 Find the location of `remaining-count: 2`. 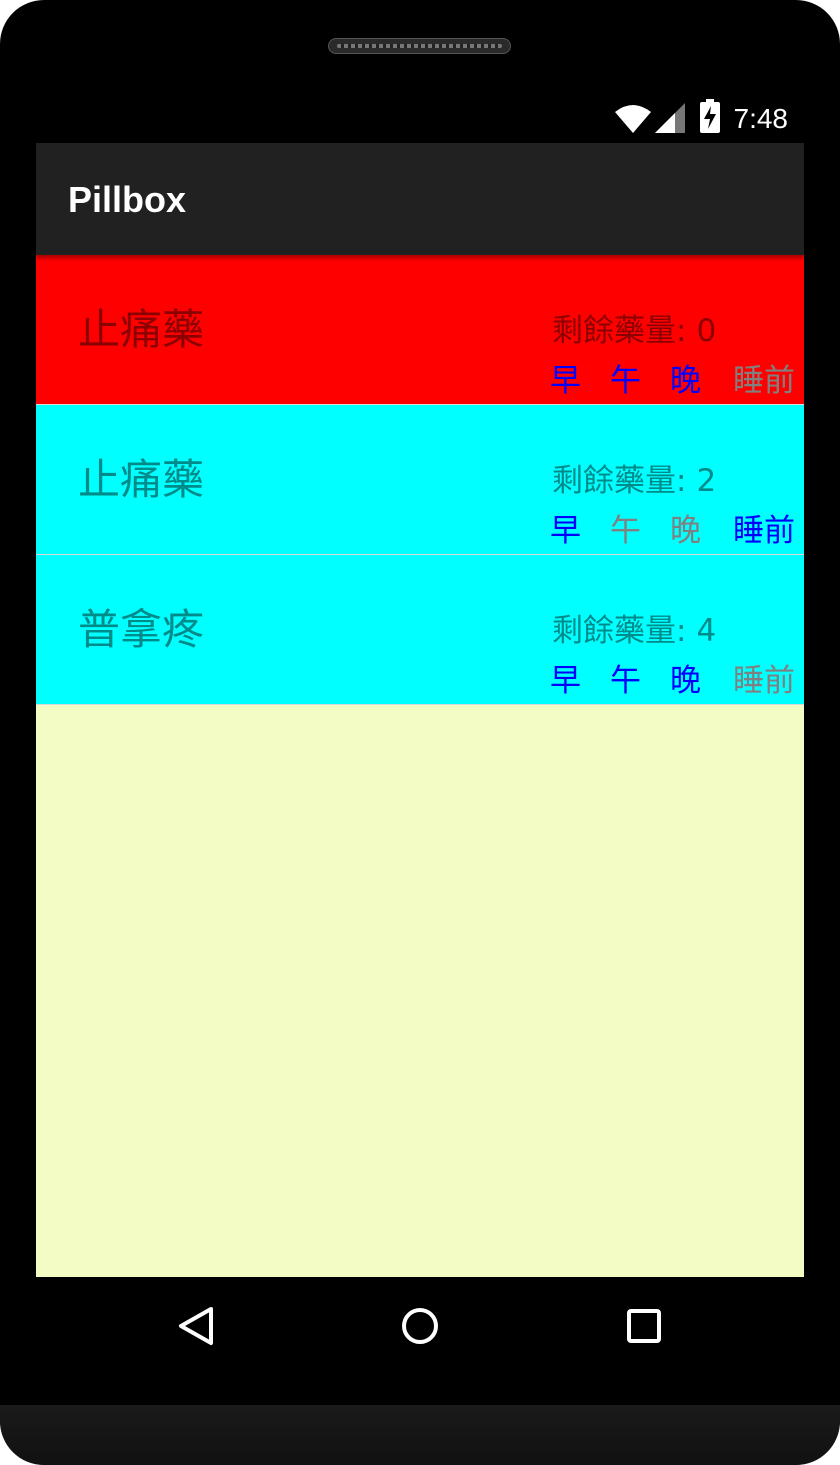

remaining-count: 2 is located at coordinates (706, 481).